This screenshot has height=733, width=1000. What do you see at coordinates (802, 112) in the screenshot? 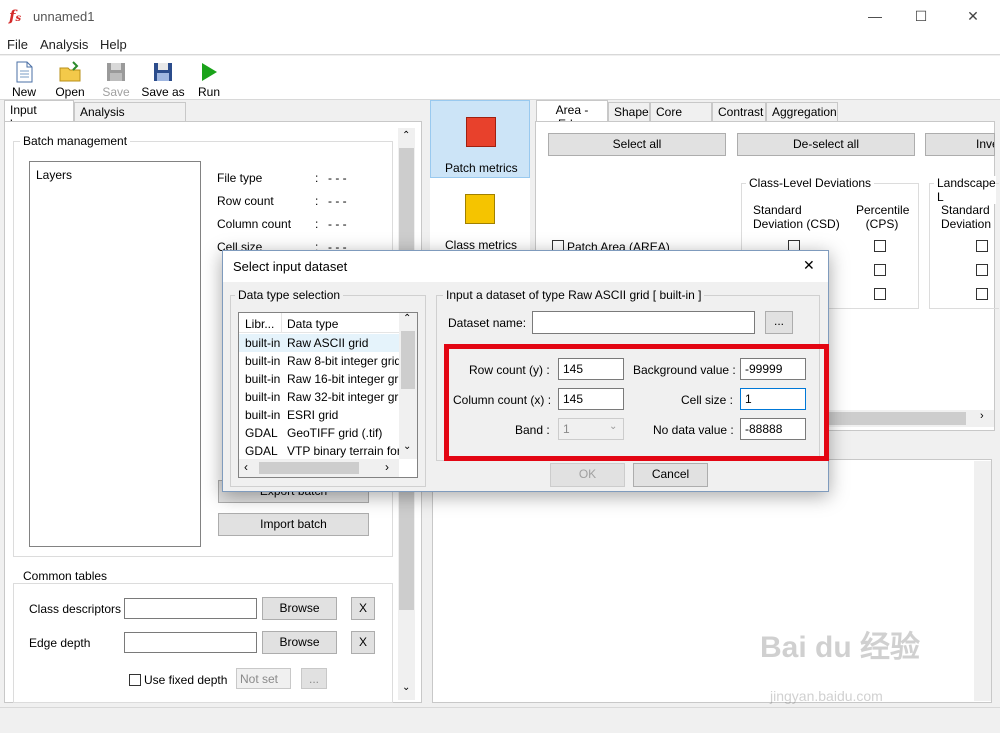
I see `tab-aggregation: Aggregation` at bounding box center [802, 112].